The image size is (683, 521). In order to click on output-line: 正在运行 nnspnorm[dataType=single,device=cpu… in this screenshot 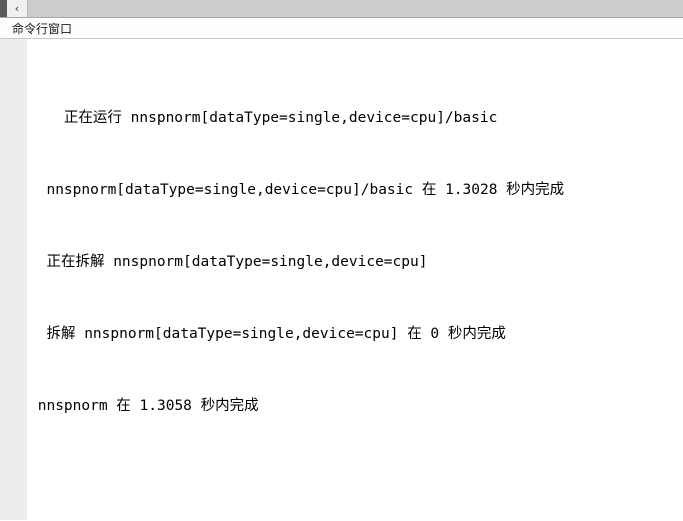, I will do `click(263, 118)`.